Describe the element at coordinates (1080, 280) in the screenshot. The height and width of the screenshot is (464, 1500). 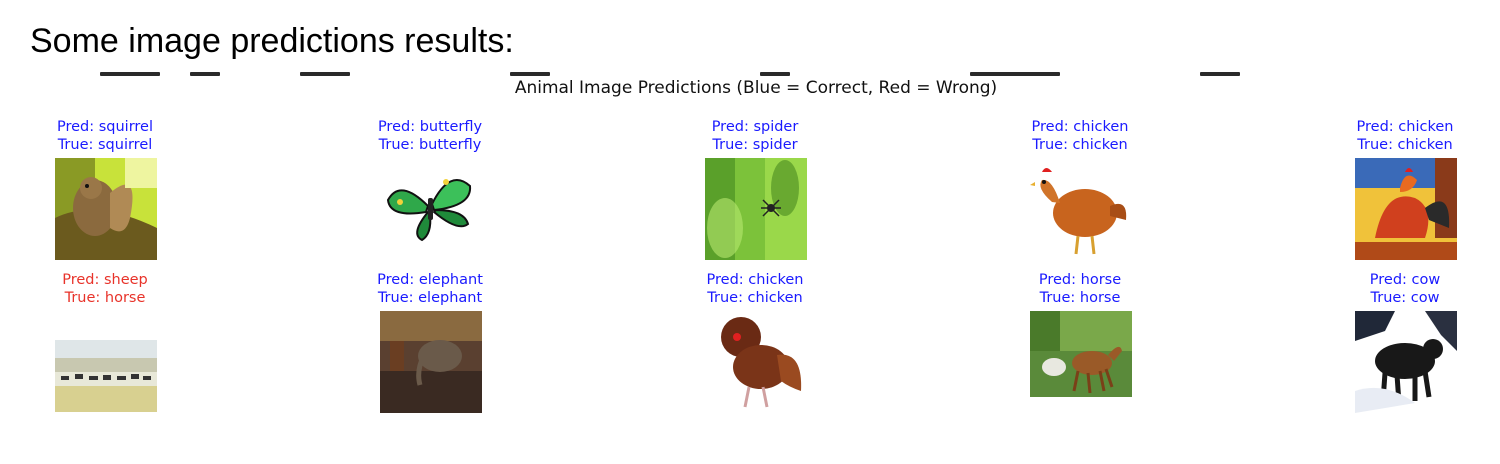
I see `pred-label: Pred: horse` at that location.